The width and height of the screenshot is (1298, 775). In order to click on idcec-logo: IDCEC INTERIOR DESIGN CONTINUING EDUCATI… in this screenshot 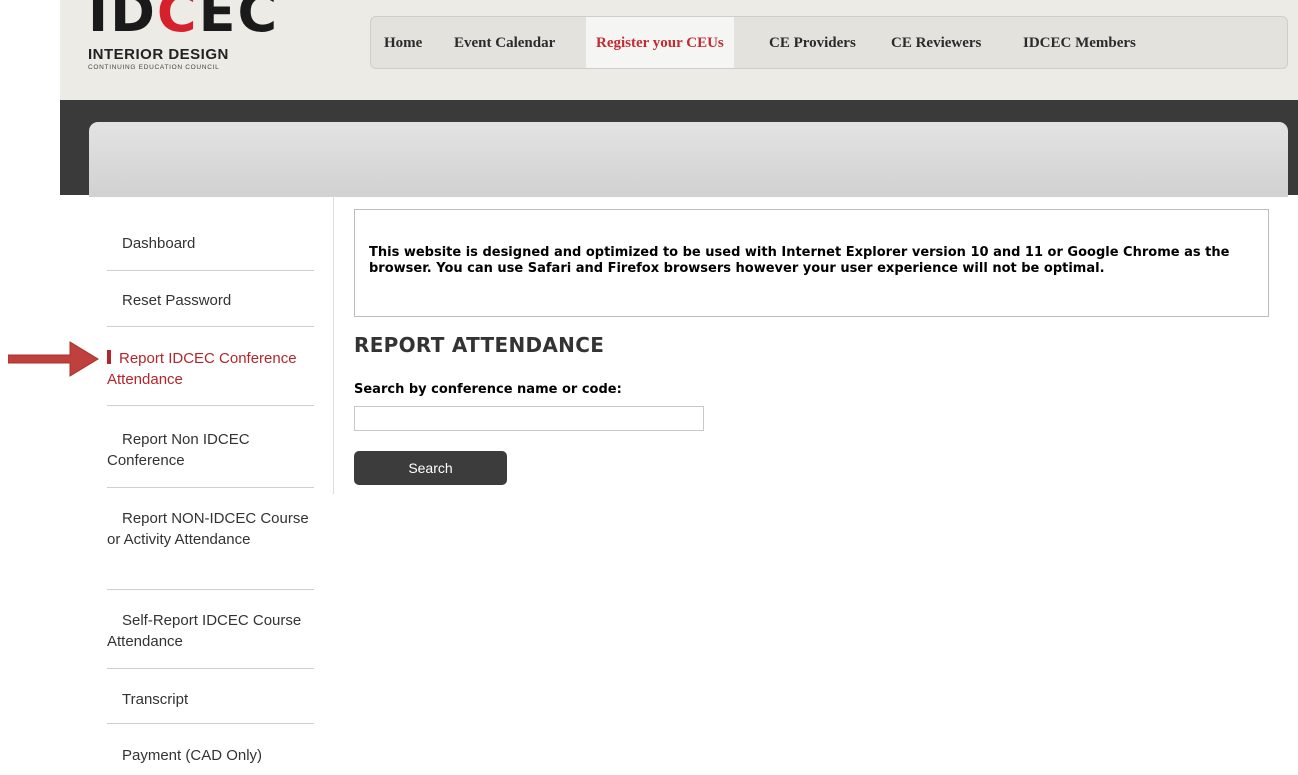, I will do `click(183, 40)`.